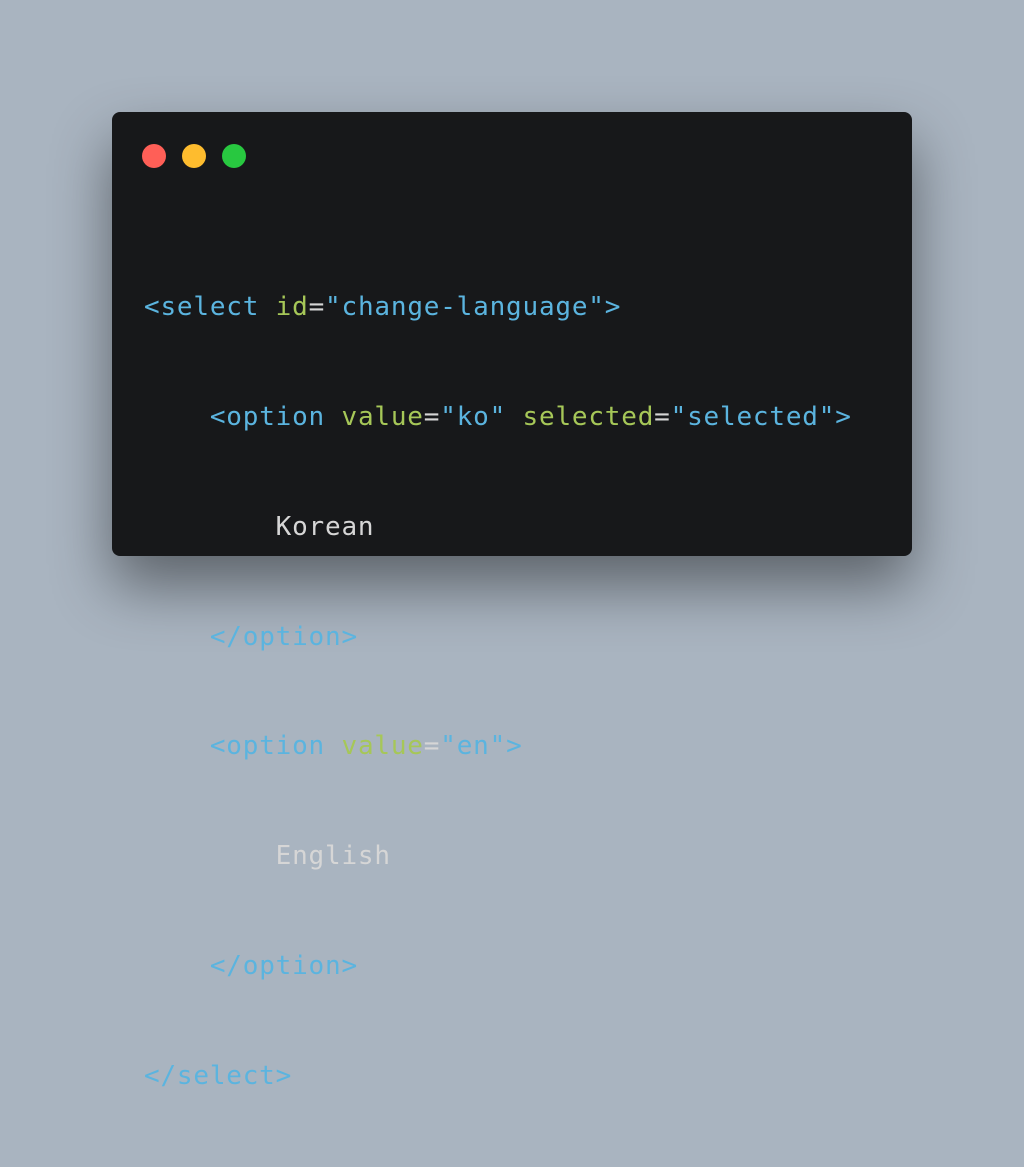  I want to click on zoom-dot-icon, so click(234, 156).